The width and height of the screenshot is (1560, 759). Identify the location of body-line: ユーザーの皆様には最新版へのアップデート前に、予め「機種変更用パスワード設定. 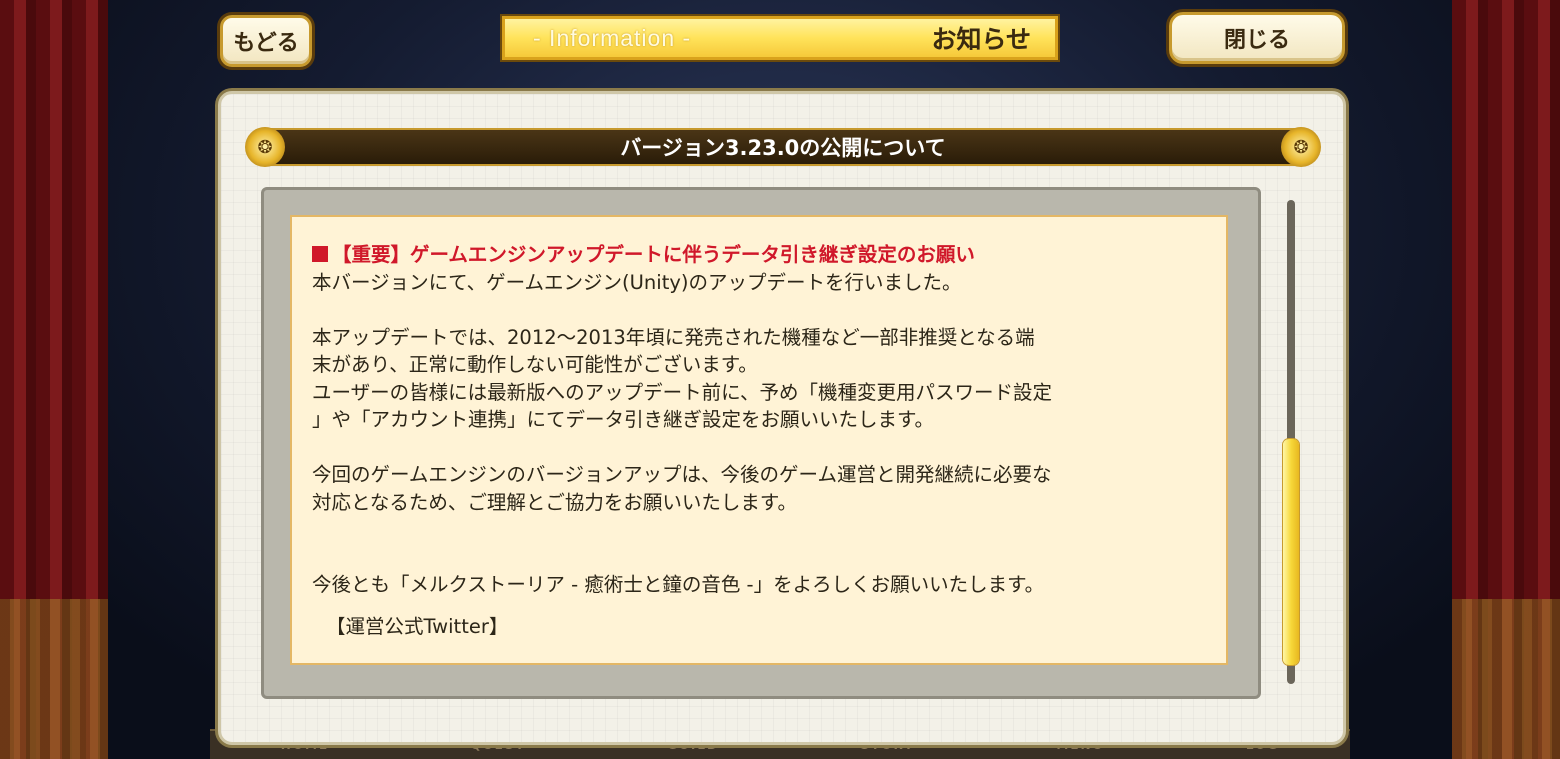
(682, 392).